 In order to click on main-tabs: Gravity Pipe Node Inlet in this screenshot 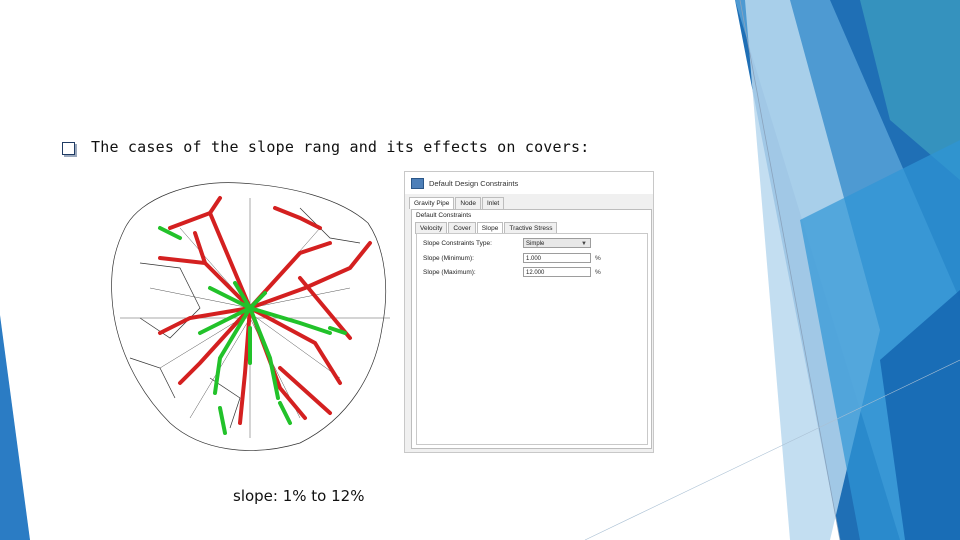, I will do `click(457, 203)`.